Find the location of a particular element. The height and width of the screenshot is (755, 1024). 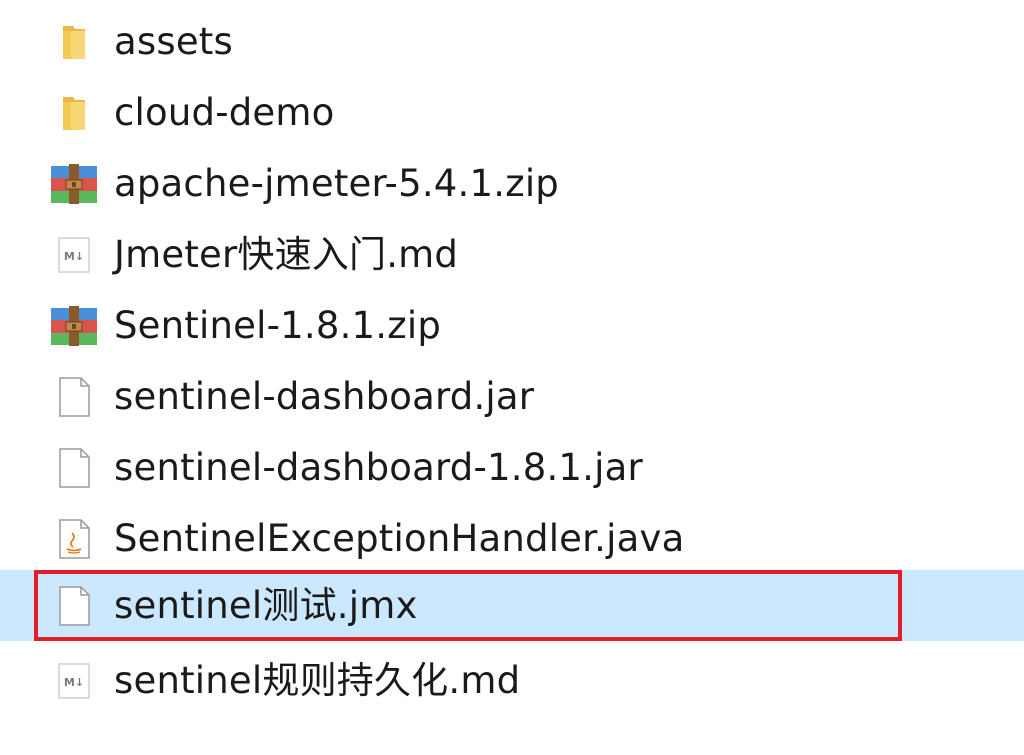

file-item-sentinel-dashboard-jar: sentinel-dashboard.jar is located at coordinates (512, 396).